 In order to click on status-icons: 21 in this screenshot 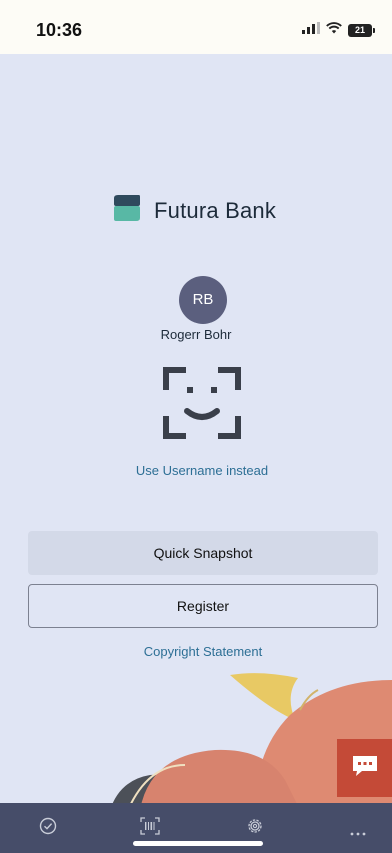, I will do `click(338, 30)`.